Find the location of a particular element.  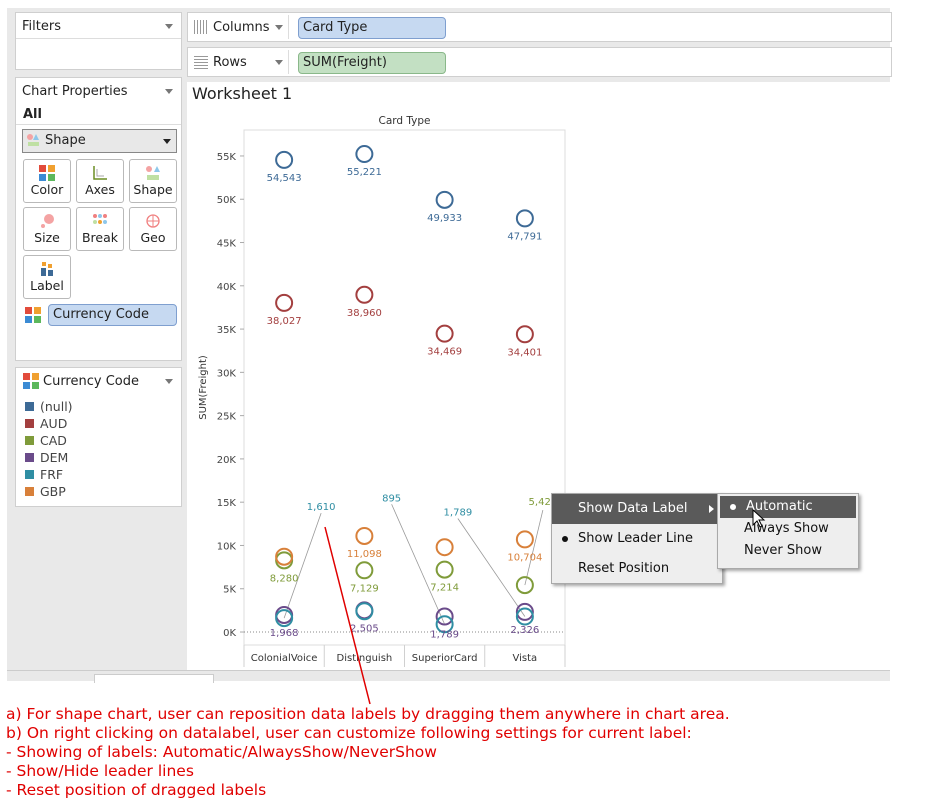

annotation-pointer is located at coordinates (347, 615).